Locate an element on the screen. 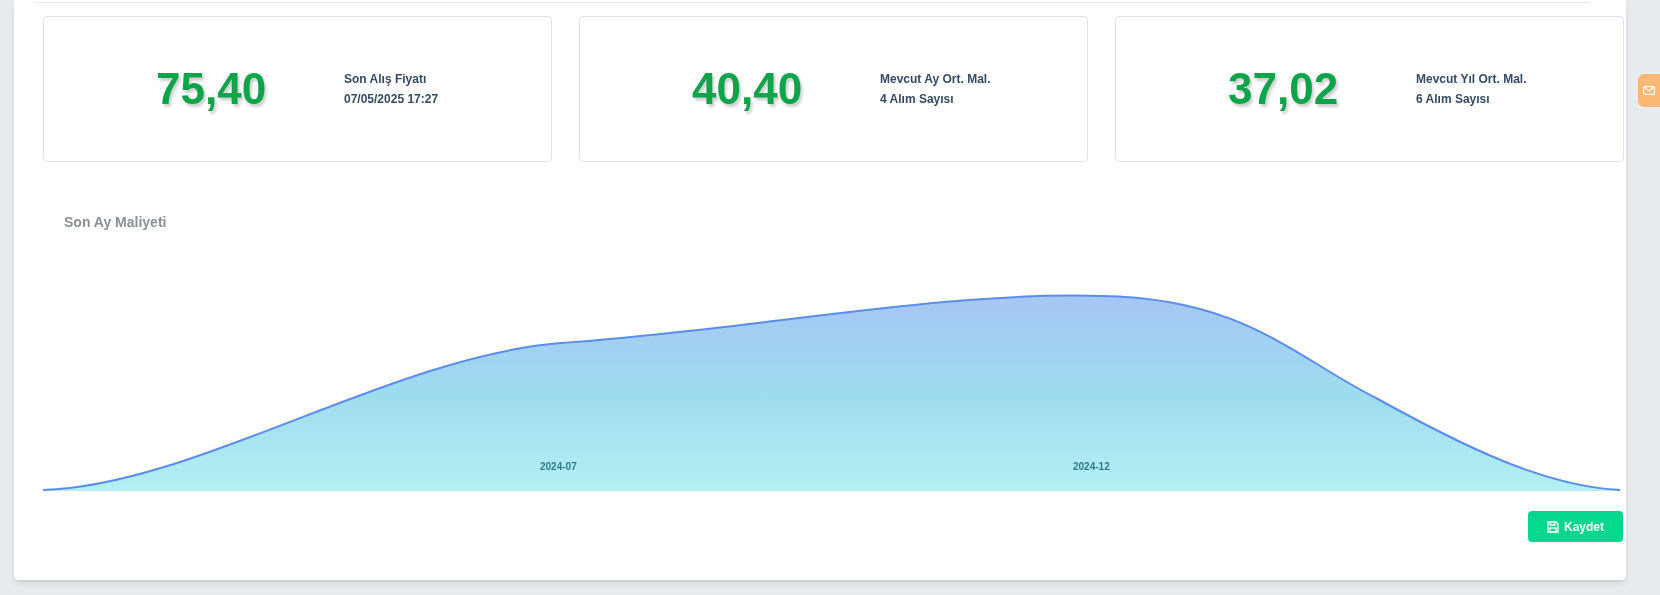 This screenshot has height=595, width=1660. stat-label: Mevcut Ay Ort. Mal. is located at coordinates (935, 79).